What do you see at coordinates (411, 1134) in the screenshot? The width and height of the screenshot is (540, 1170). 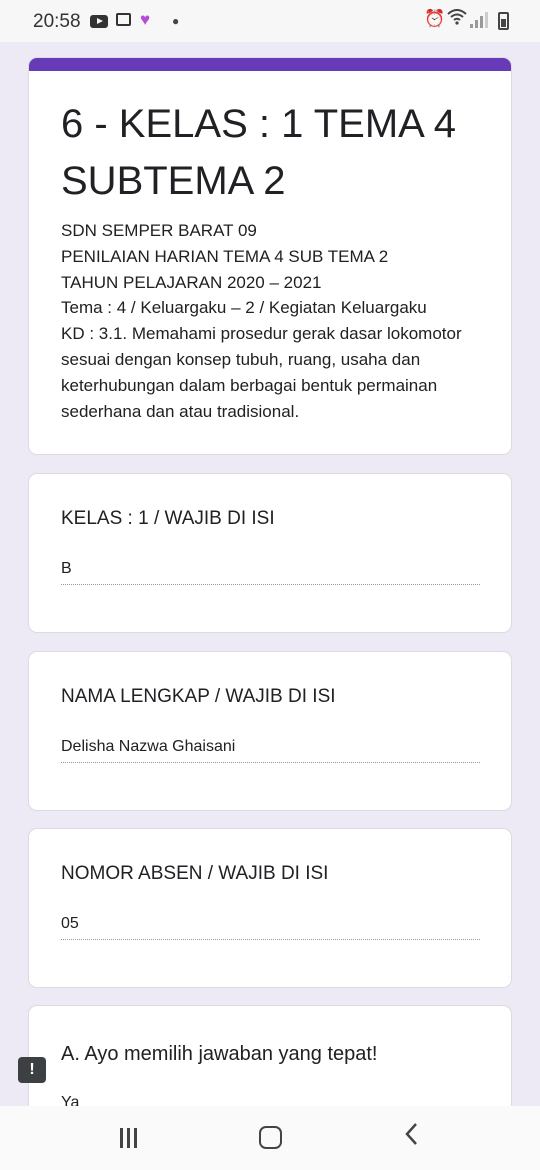 I see `chevron-left-icon` at bounding box center [411, 1134].